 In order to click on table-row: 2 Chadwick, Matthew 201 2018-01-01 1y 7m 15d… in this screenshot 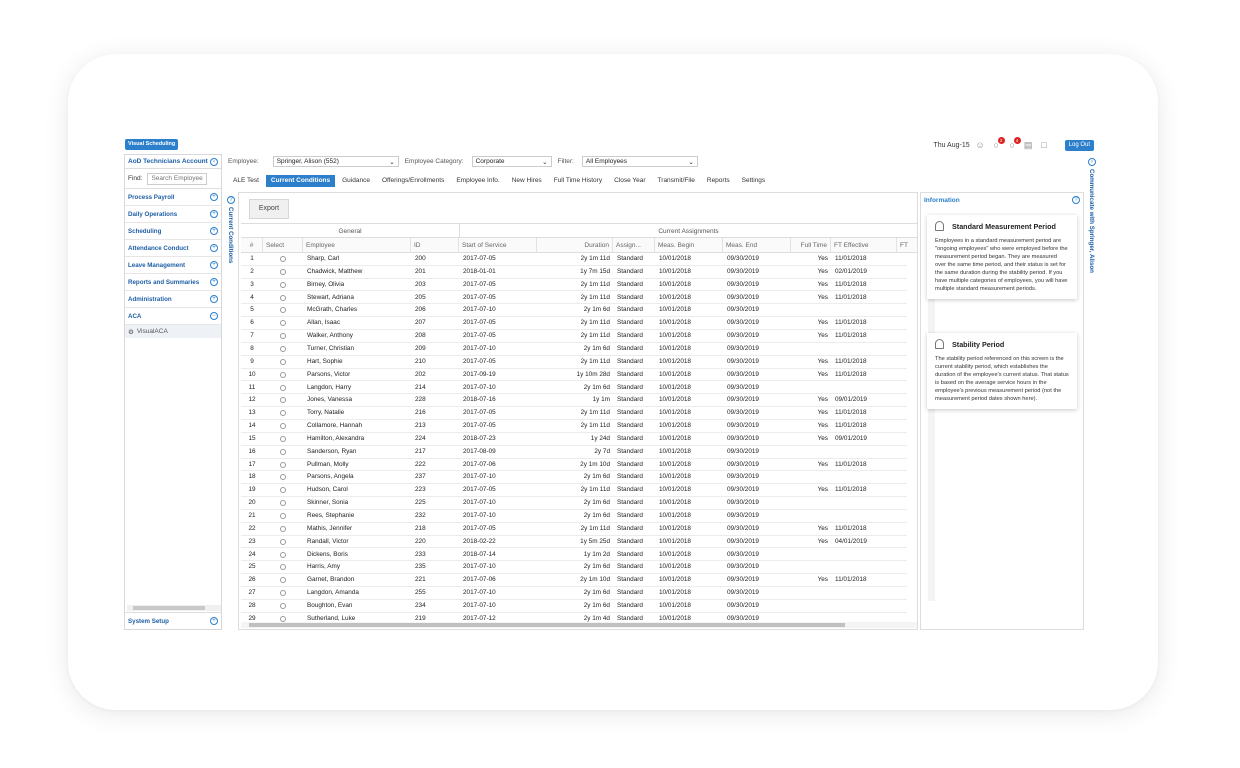, I will do `click(574, 272)`.